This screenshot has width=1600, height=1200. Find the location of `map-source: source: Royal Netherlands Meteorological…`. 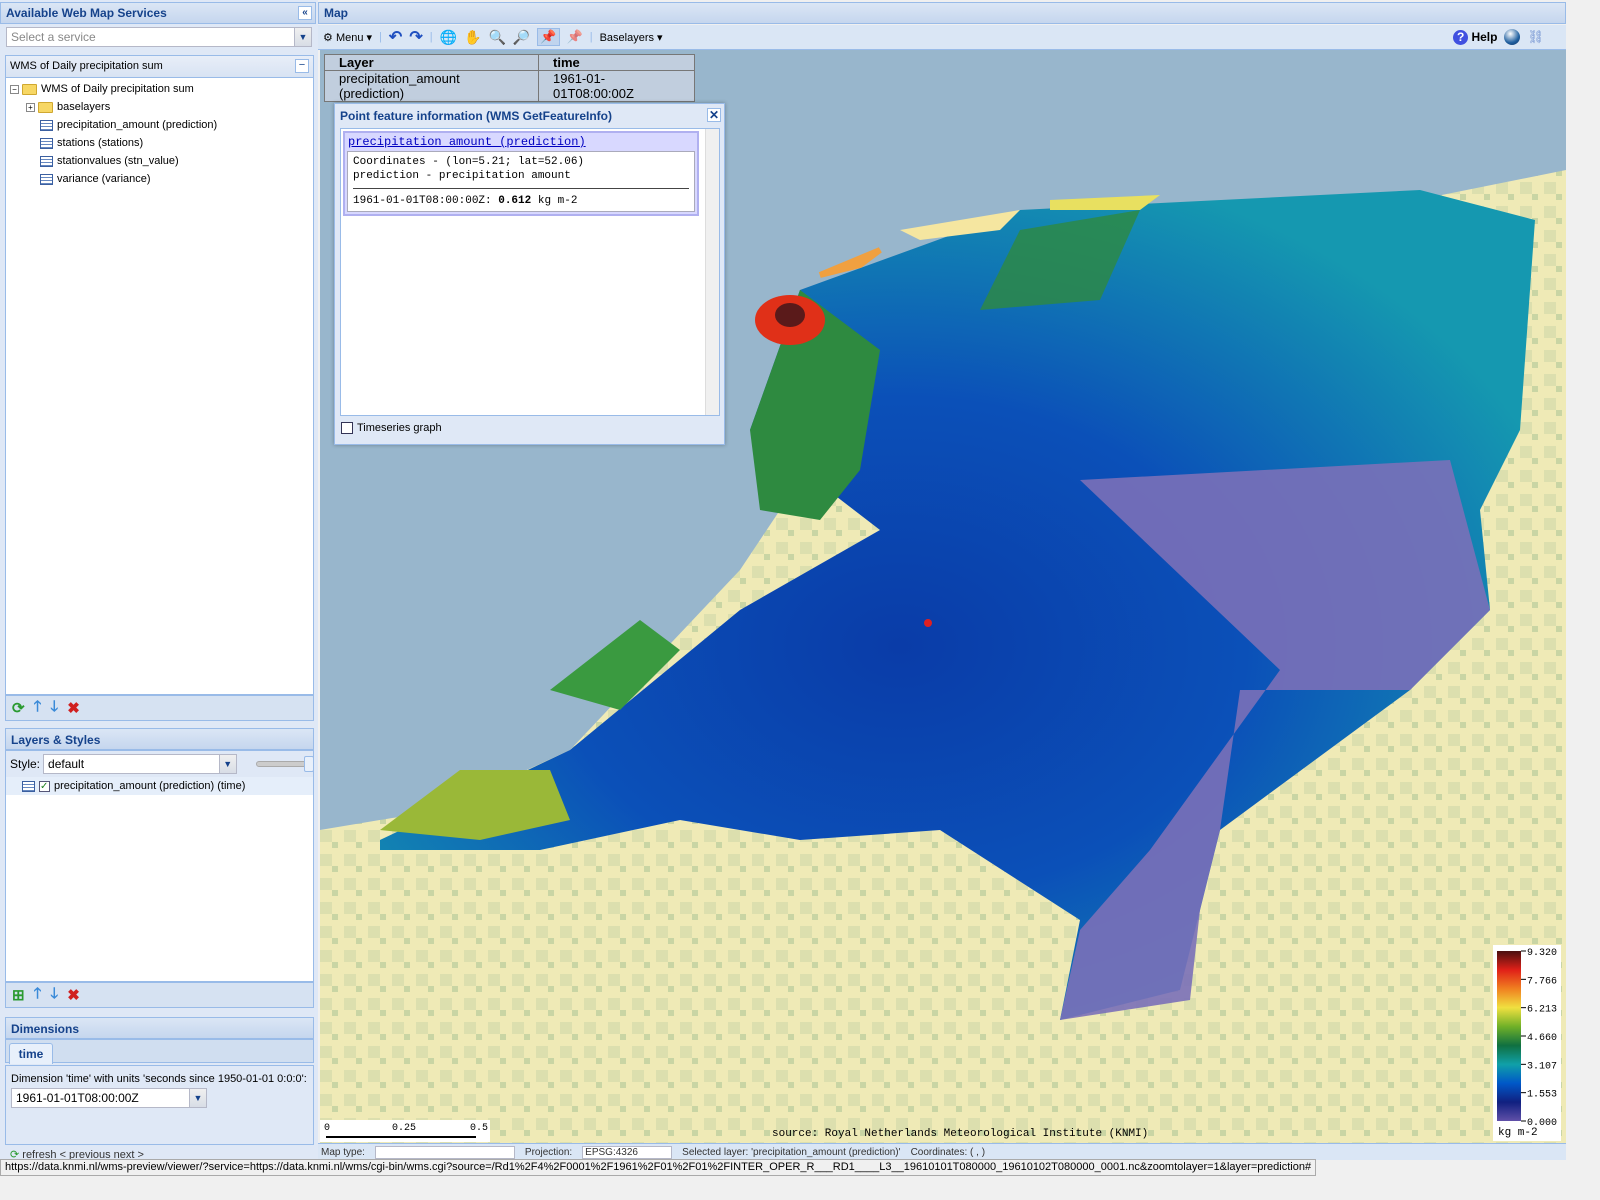

map-source: source: Royal Netherlands Meteorological… is located at coordinates (960, 1134).